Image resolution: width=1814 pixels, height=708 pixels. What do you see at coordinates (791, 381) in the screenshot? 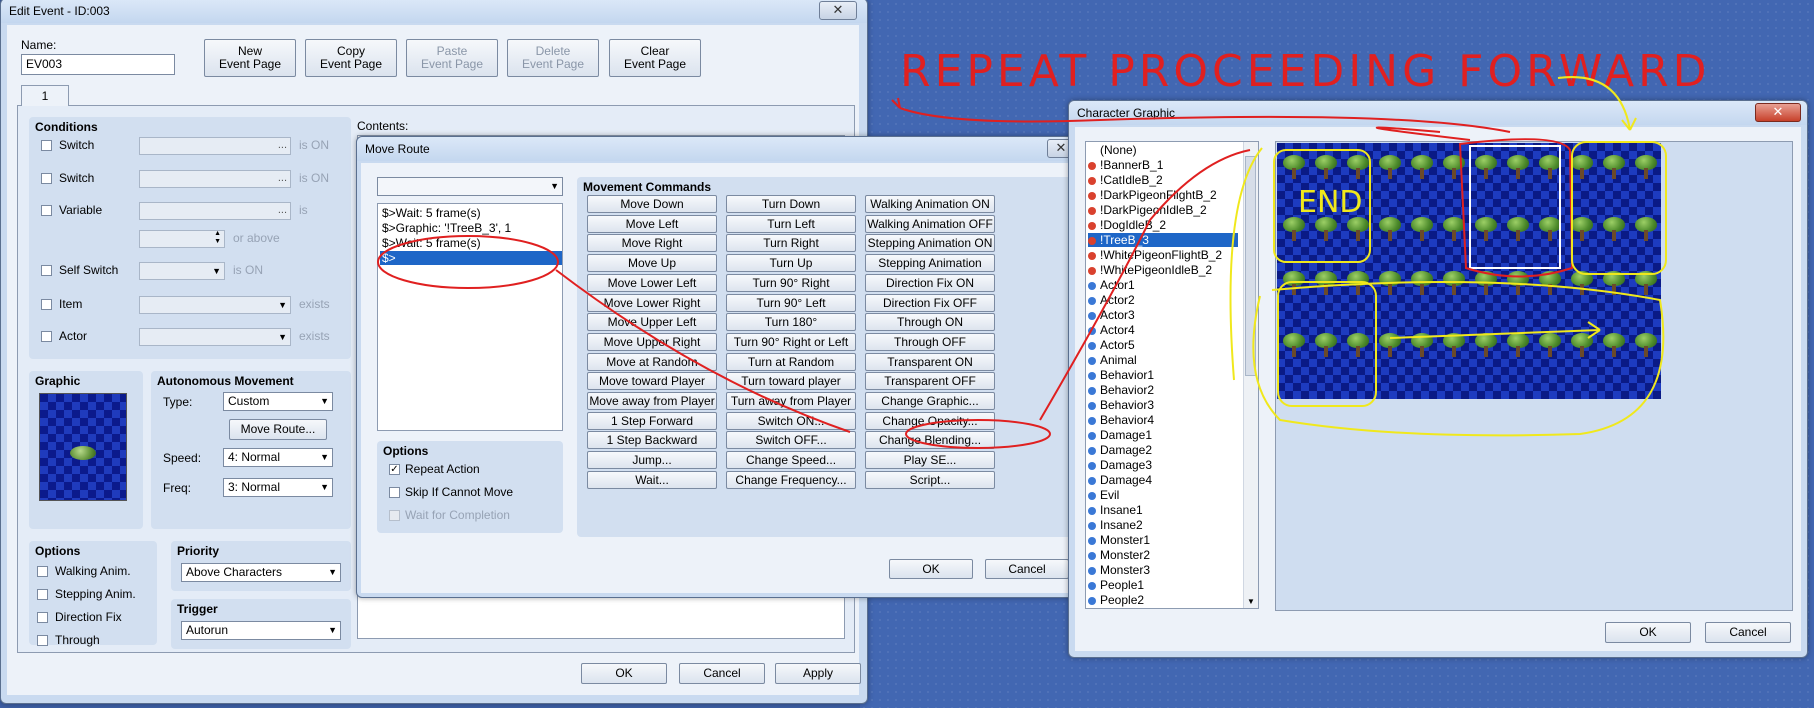
I see `cmd-turn-toward-player-button: Turn toward player` at bounding box center [791, 381].